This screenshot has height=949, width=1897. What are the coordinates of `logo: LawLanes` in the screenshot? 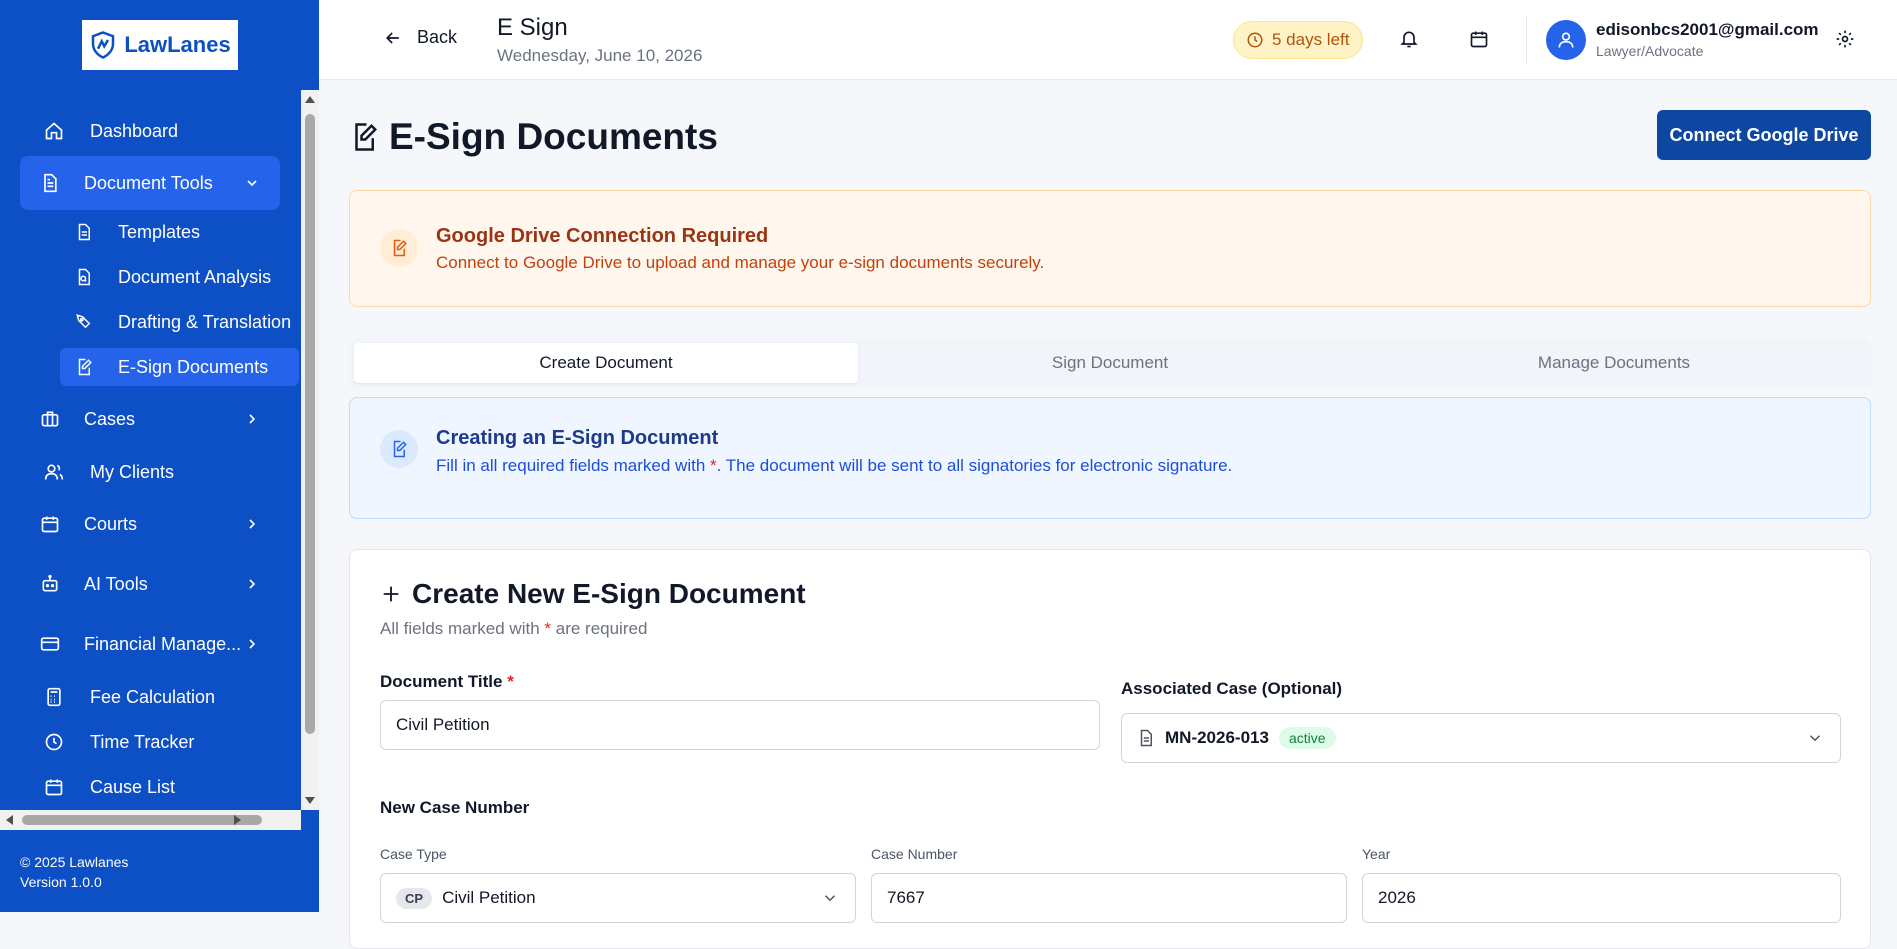 It's located at (159, 45).